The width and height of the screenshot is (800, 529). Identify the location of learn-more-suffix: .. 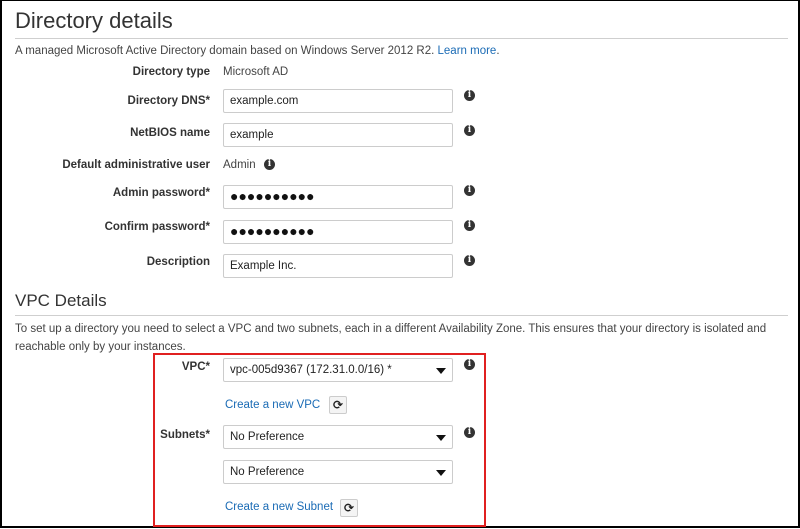
(498, 51).